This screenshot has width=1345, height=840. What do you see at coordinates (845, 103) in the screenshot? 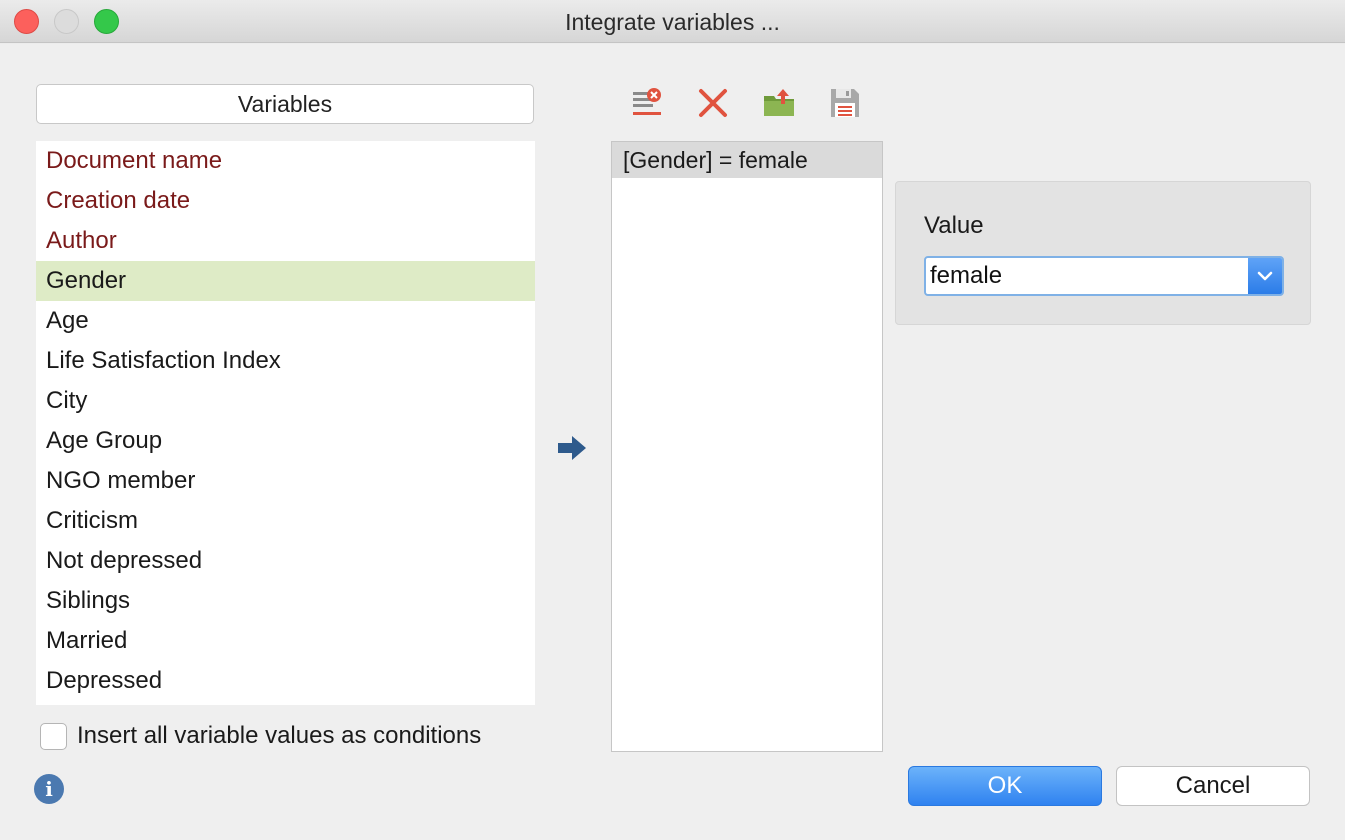
I see `save-icon` at bounding box center [845, 103].